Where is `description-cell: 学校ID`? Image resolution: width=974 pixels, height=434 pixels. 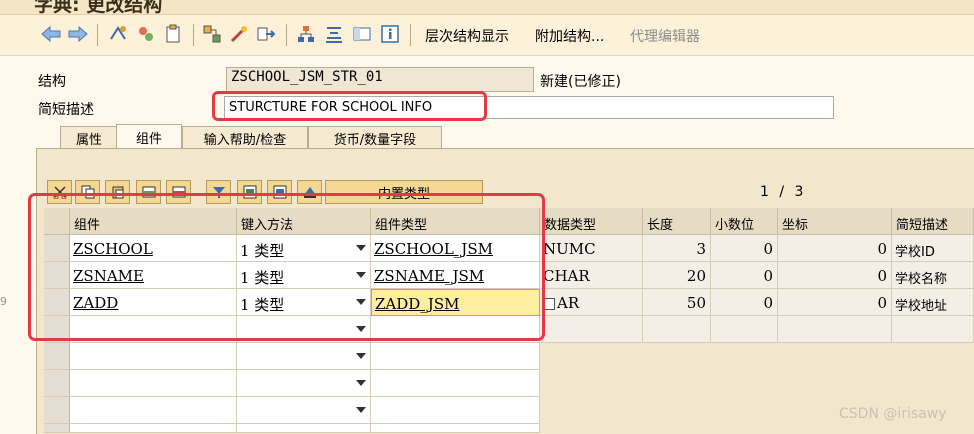 description-cell: 学校ID is located at coordinates (933, 248).